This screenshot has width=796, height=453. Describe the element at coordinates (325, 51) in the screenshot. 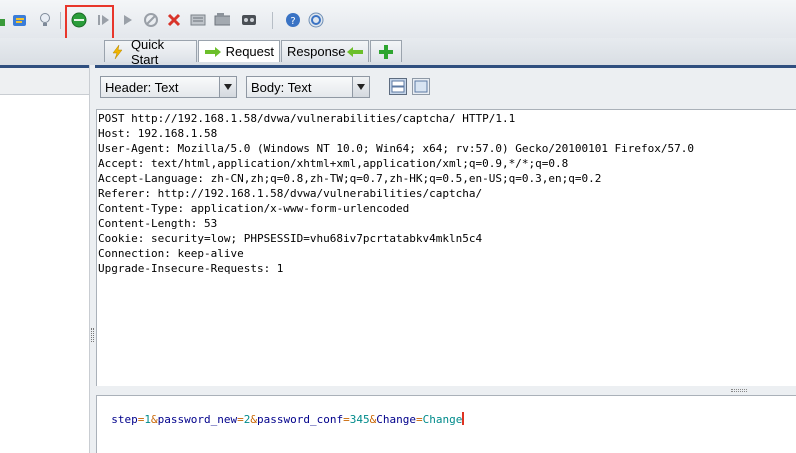

I see `tab-response: Response` at that location.